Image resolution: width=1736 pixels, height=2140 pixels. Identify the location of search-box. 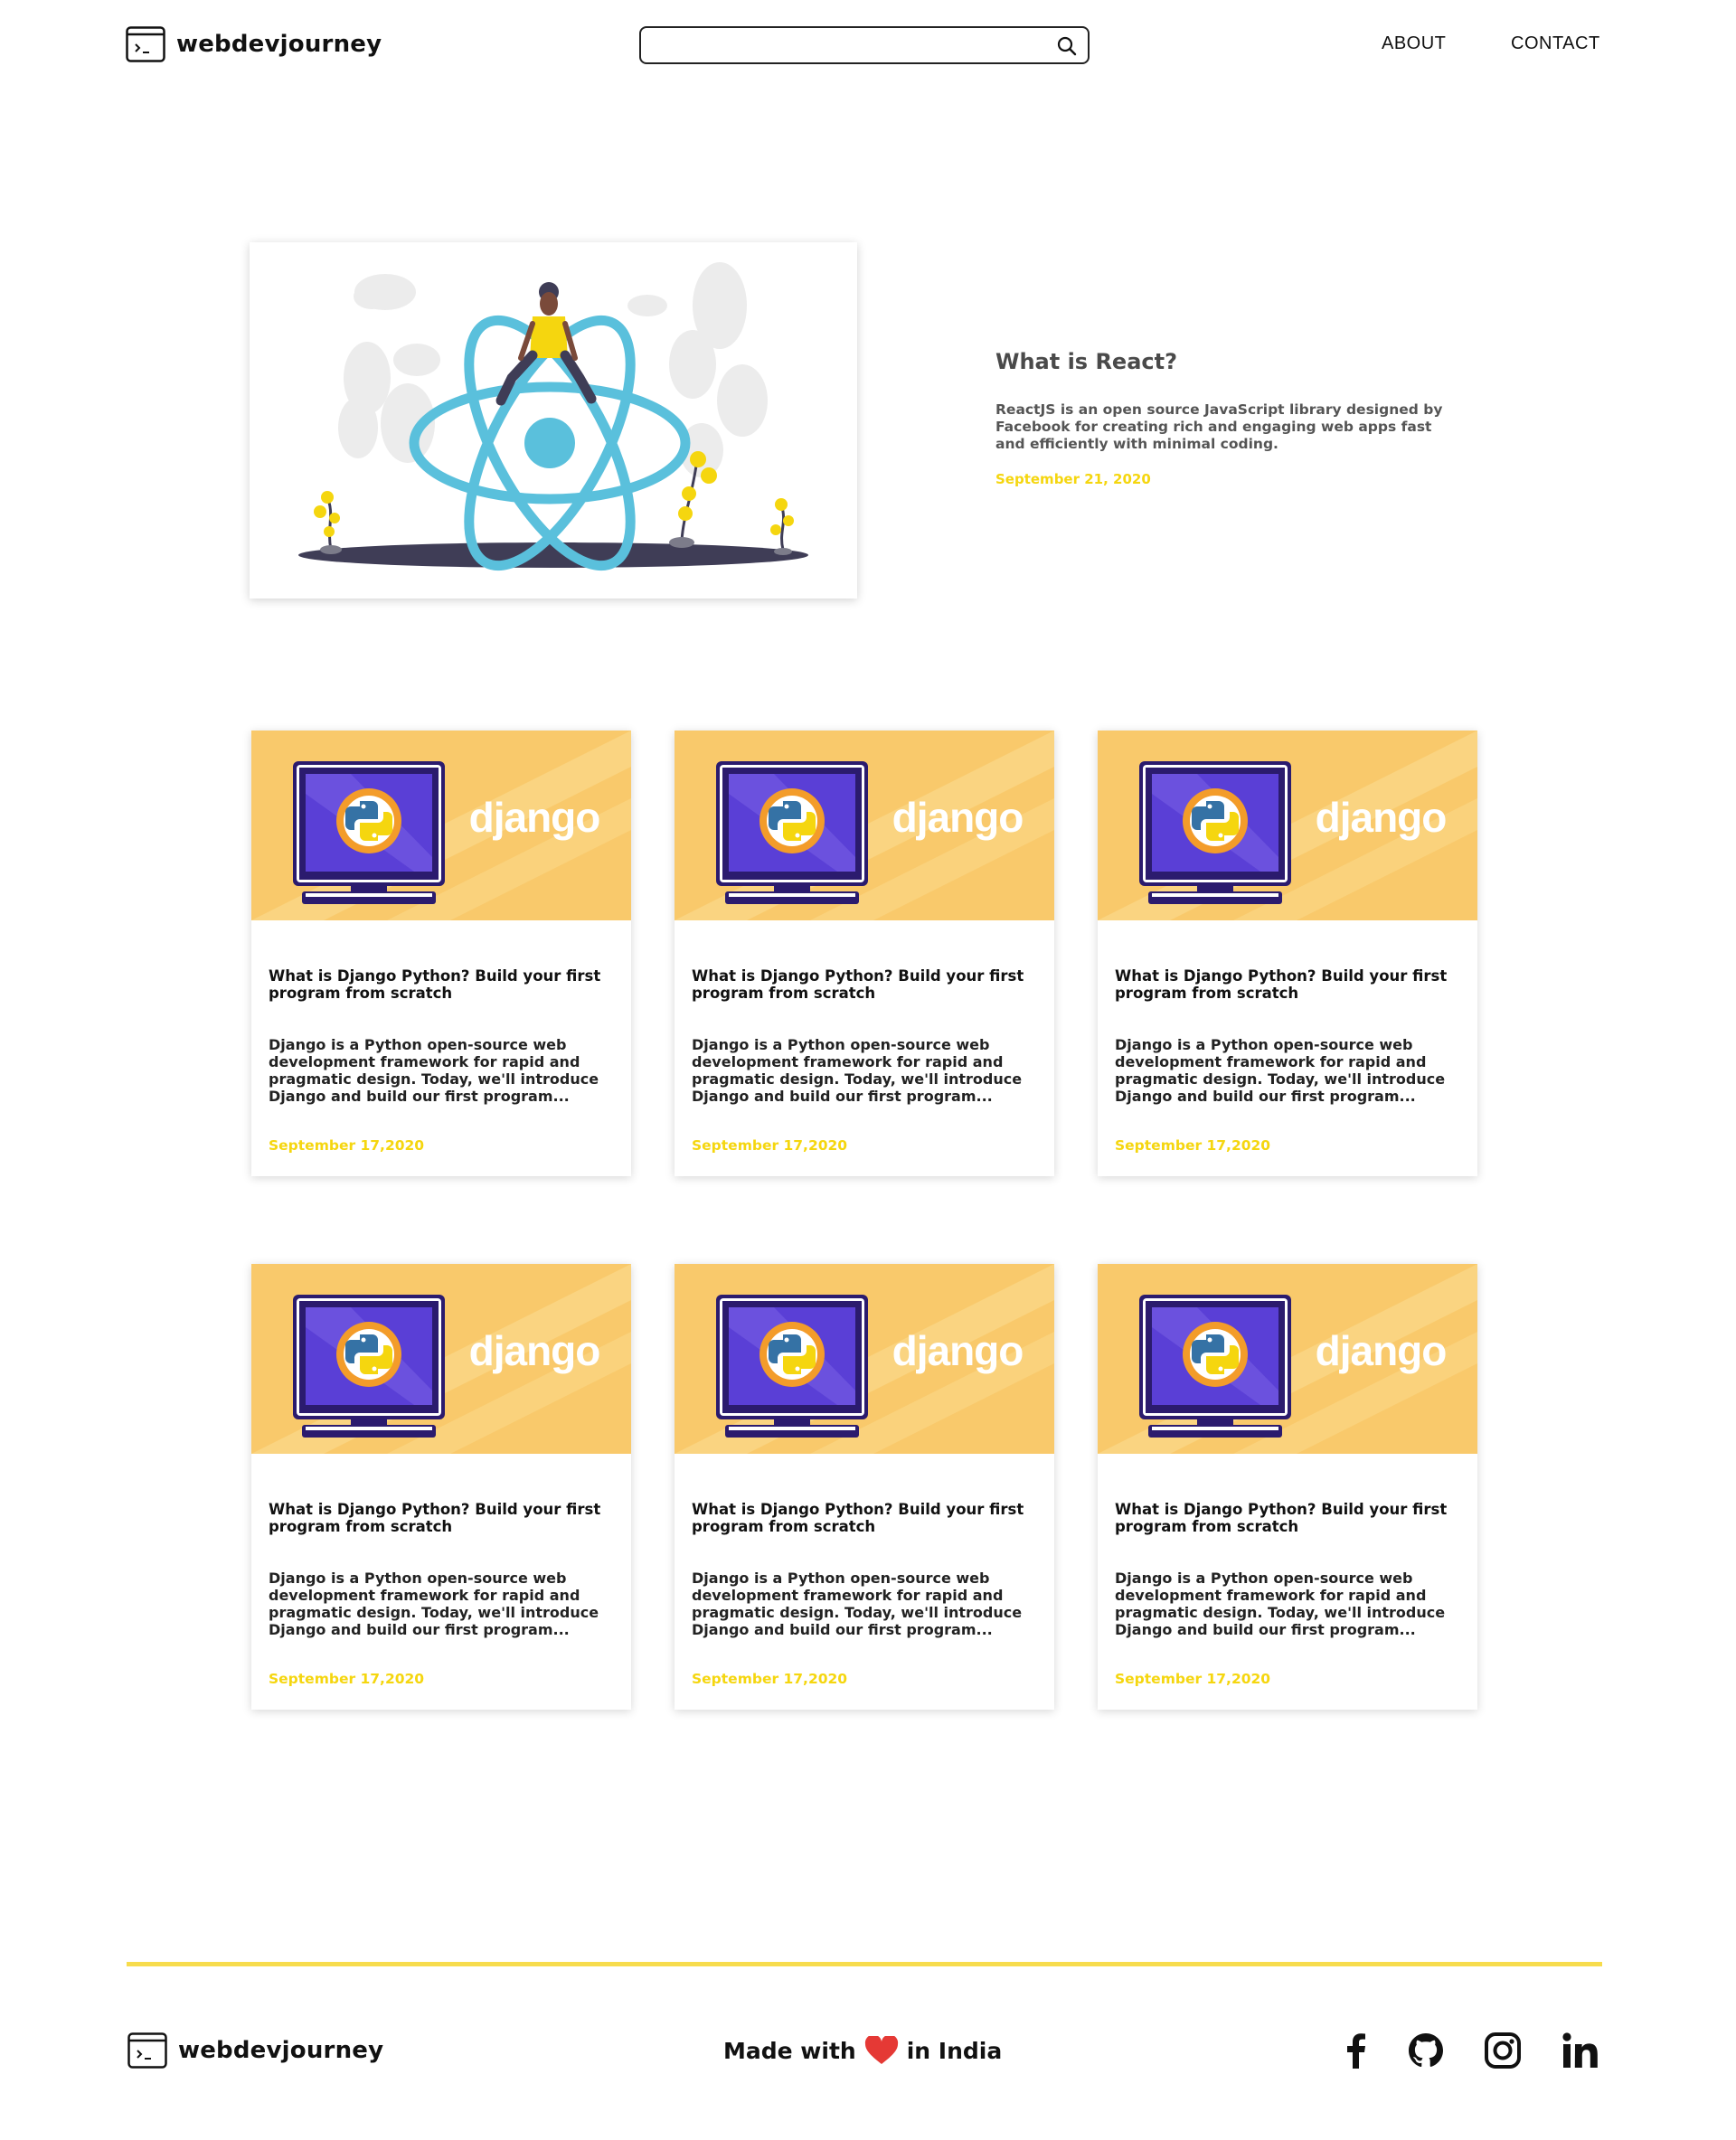
(865, 45).